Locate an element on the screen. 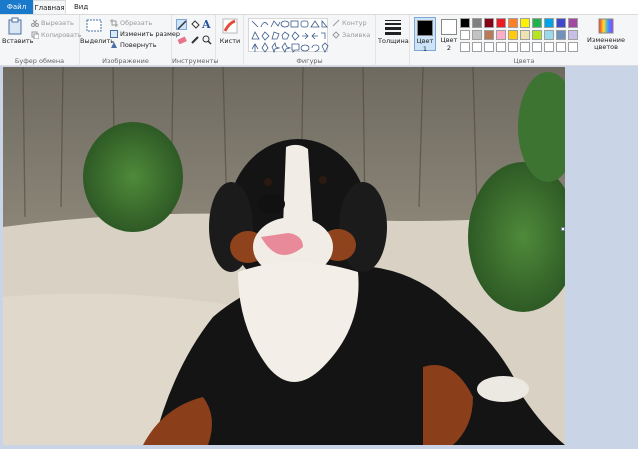 Image resolution: width=638 pixels, height=449 pixels. copy-label: Копировать is located at coordinates (61, 35).